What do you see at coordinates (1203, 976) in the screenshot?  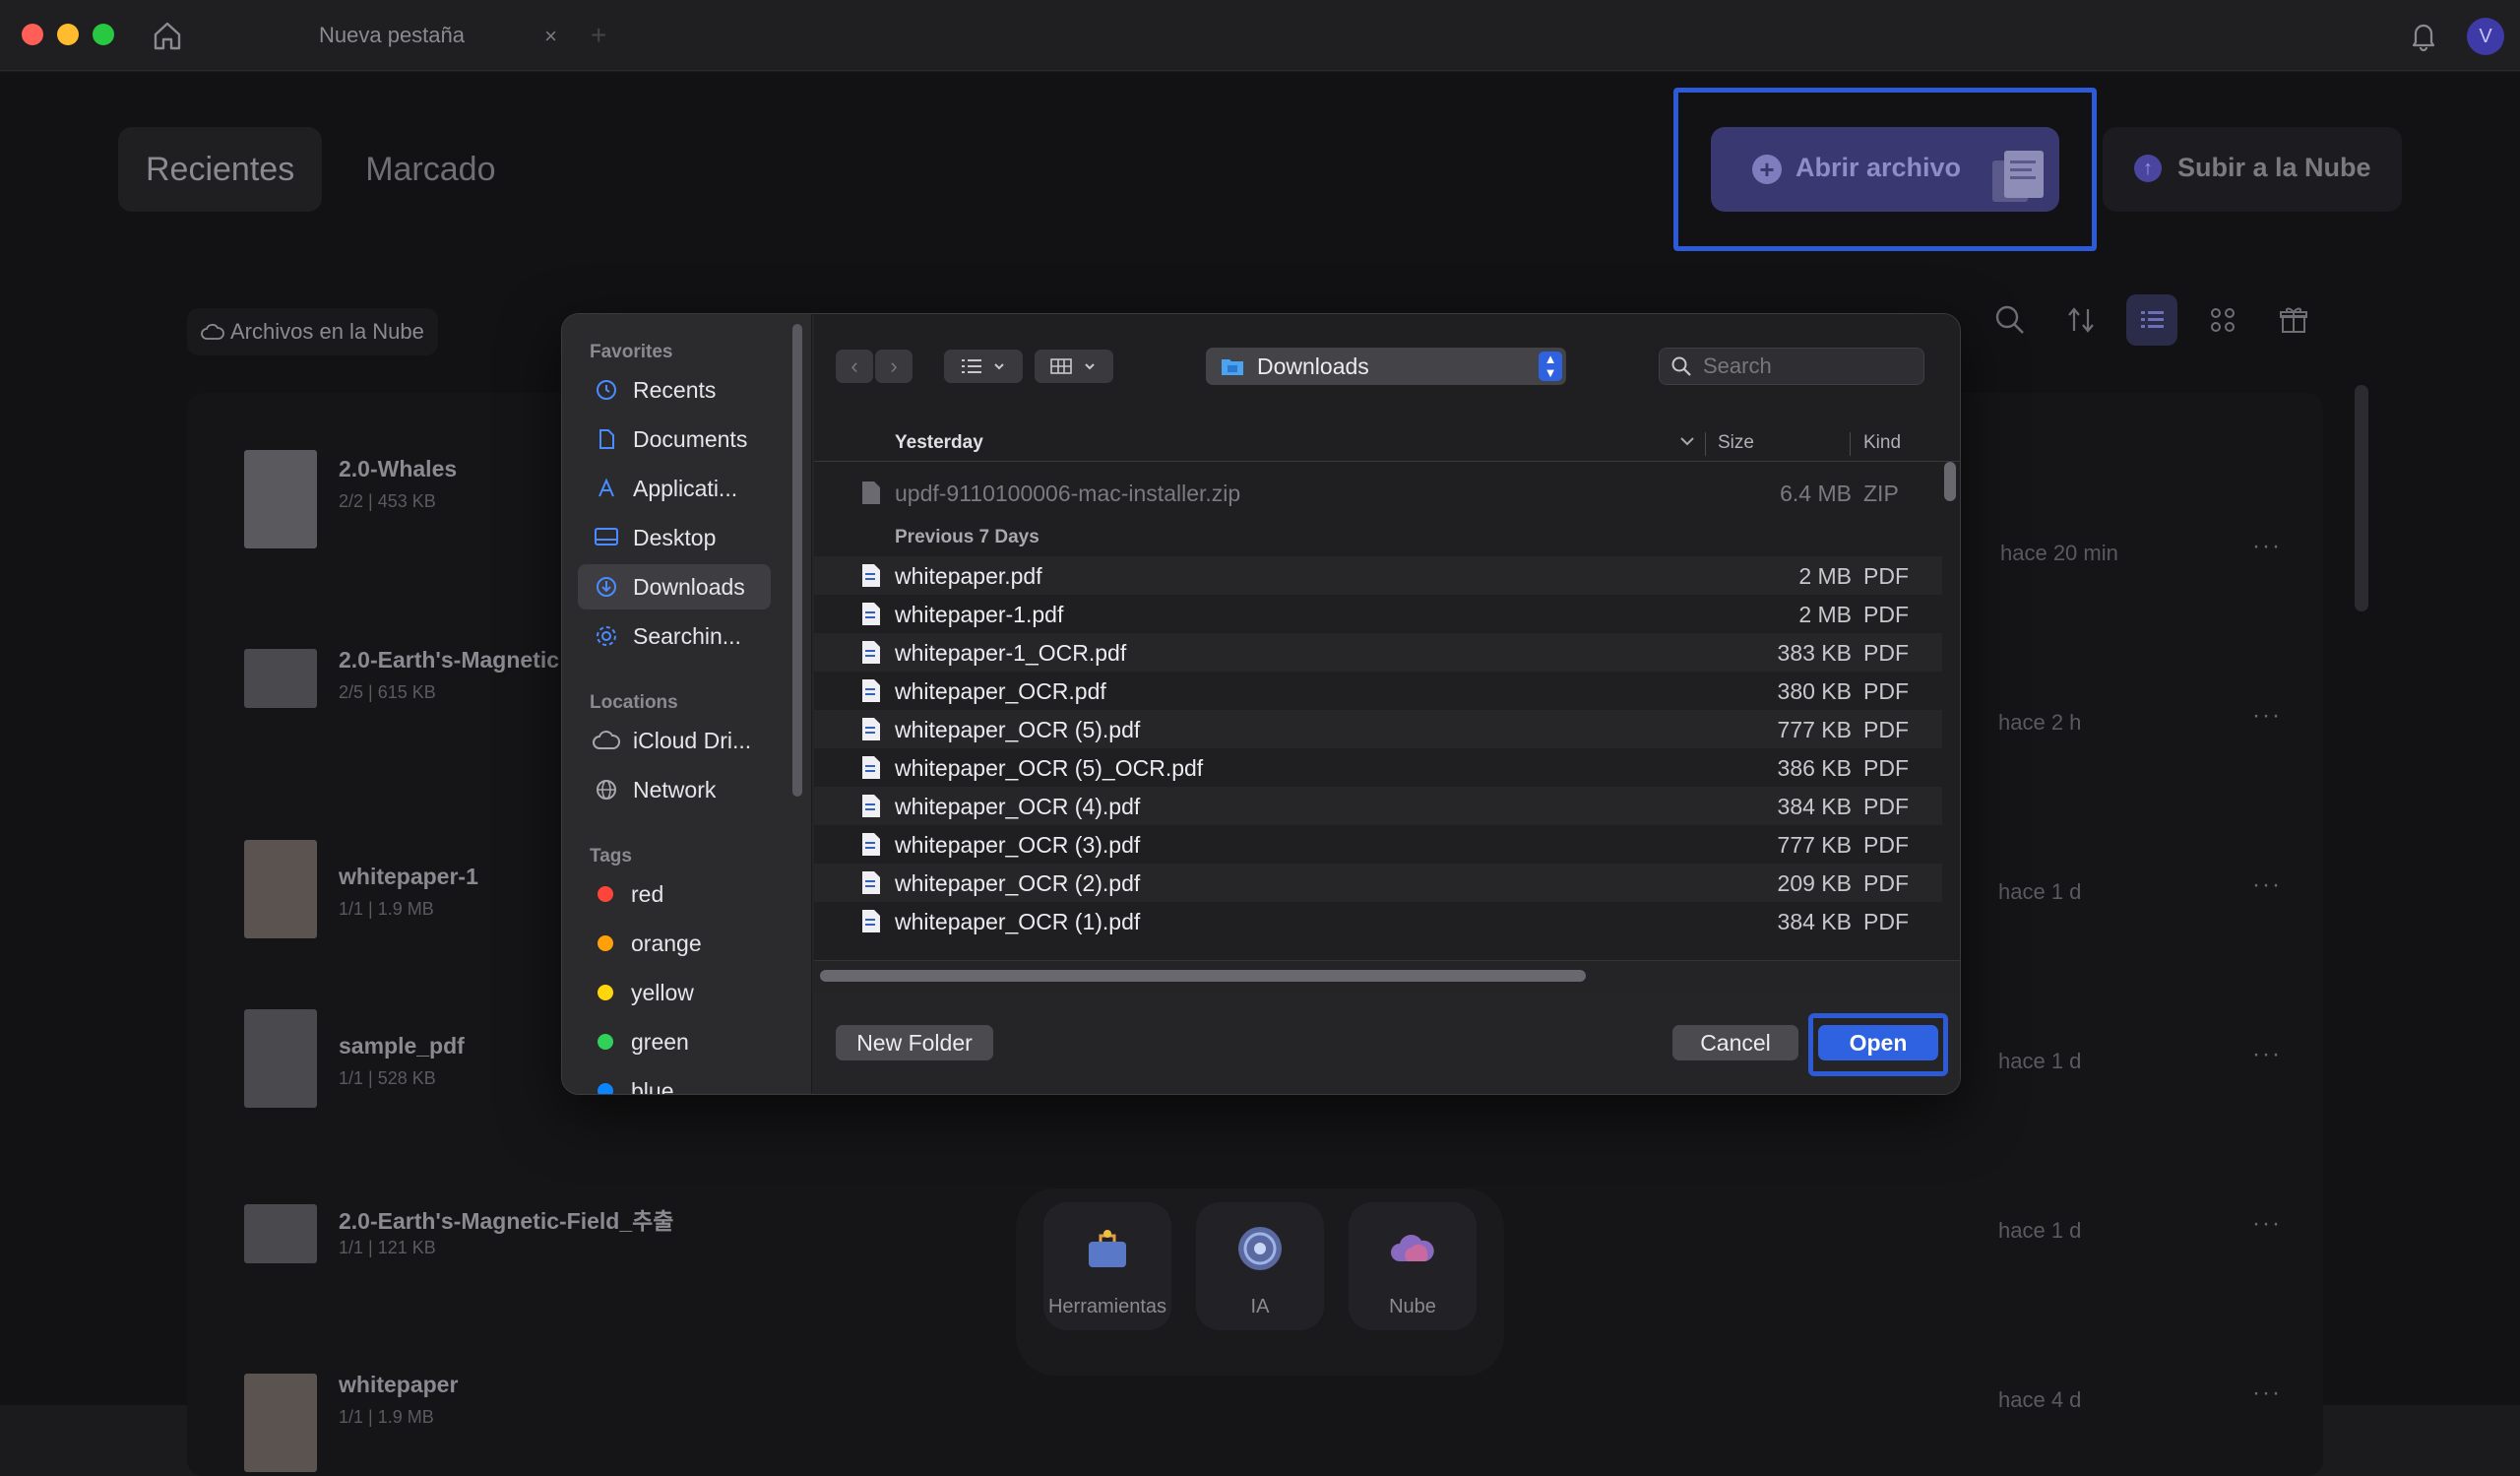 I see `file-list-horizontal-scrollbar` at bounding box center [1203, 976].